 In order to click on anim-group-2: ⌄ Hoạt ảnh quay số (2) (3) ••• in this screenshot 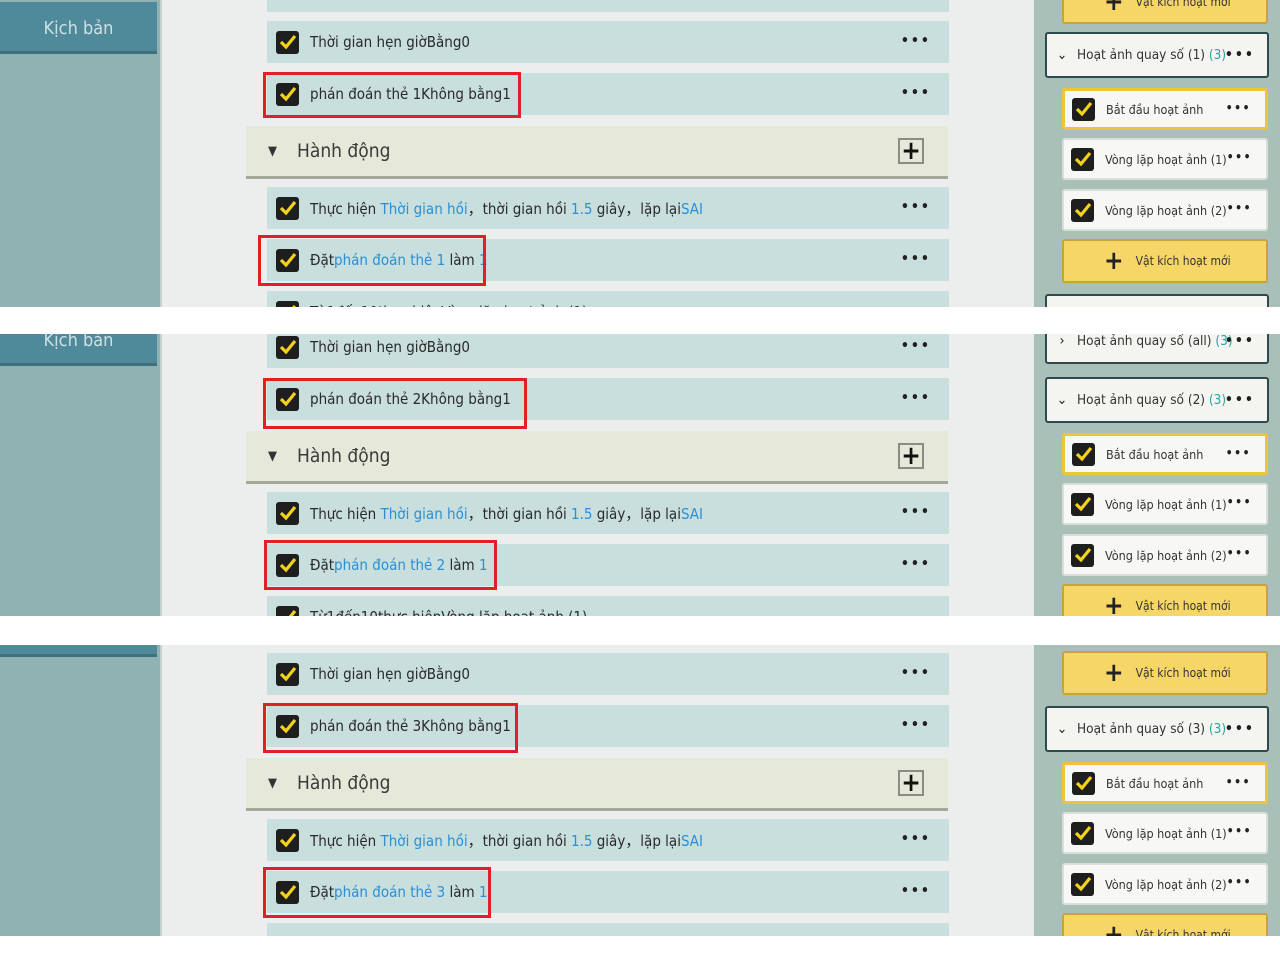, I will do `click(1157, 400)`.